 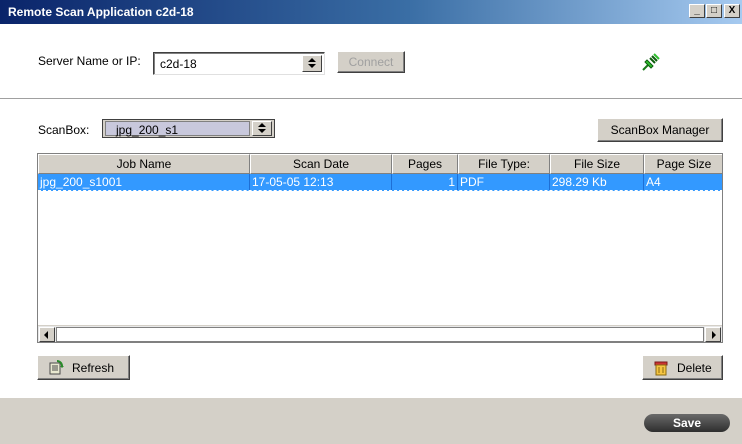 What do you see at coordinates (687, 423) in the screenshot?
I see `save-button: Save` at bounding box center [687, 423].